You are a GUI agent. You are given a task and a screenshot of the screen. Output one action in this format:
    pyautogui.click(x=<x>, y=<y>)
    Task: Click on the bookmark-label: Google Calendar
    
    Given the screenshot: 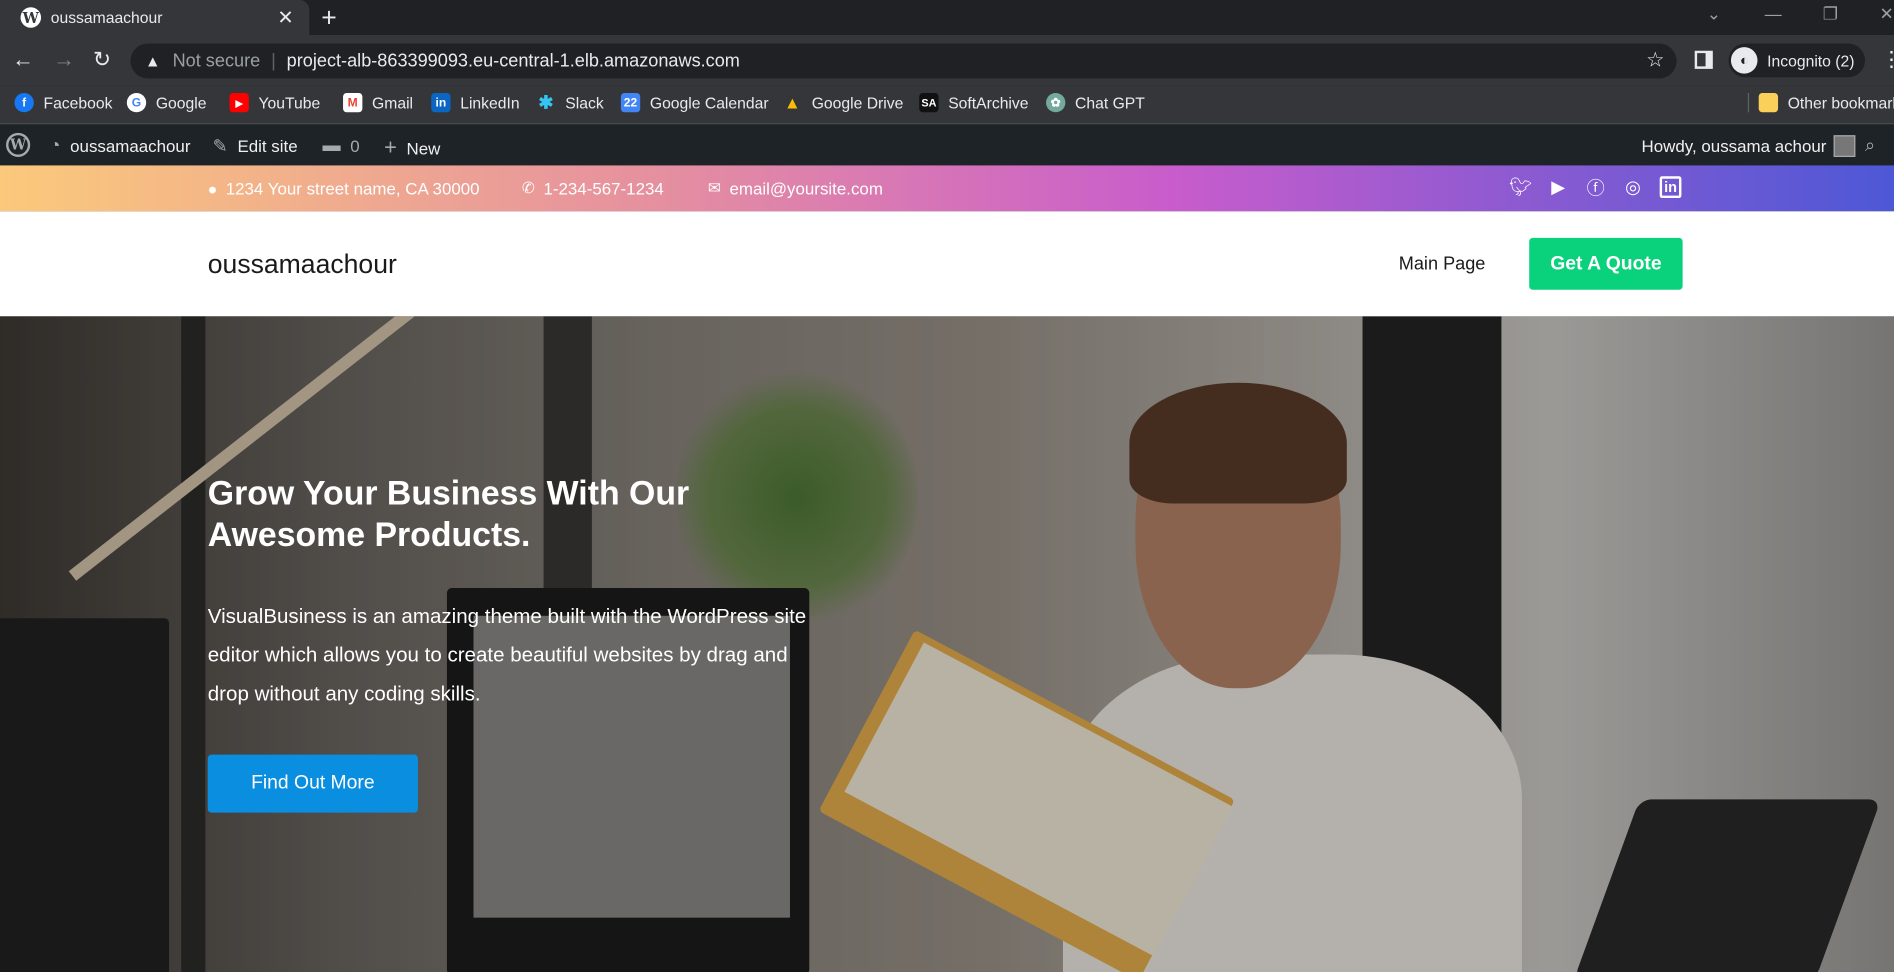 What is the action you would take?
    pyautogui.click(x=709, y=102)
    